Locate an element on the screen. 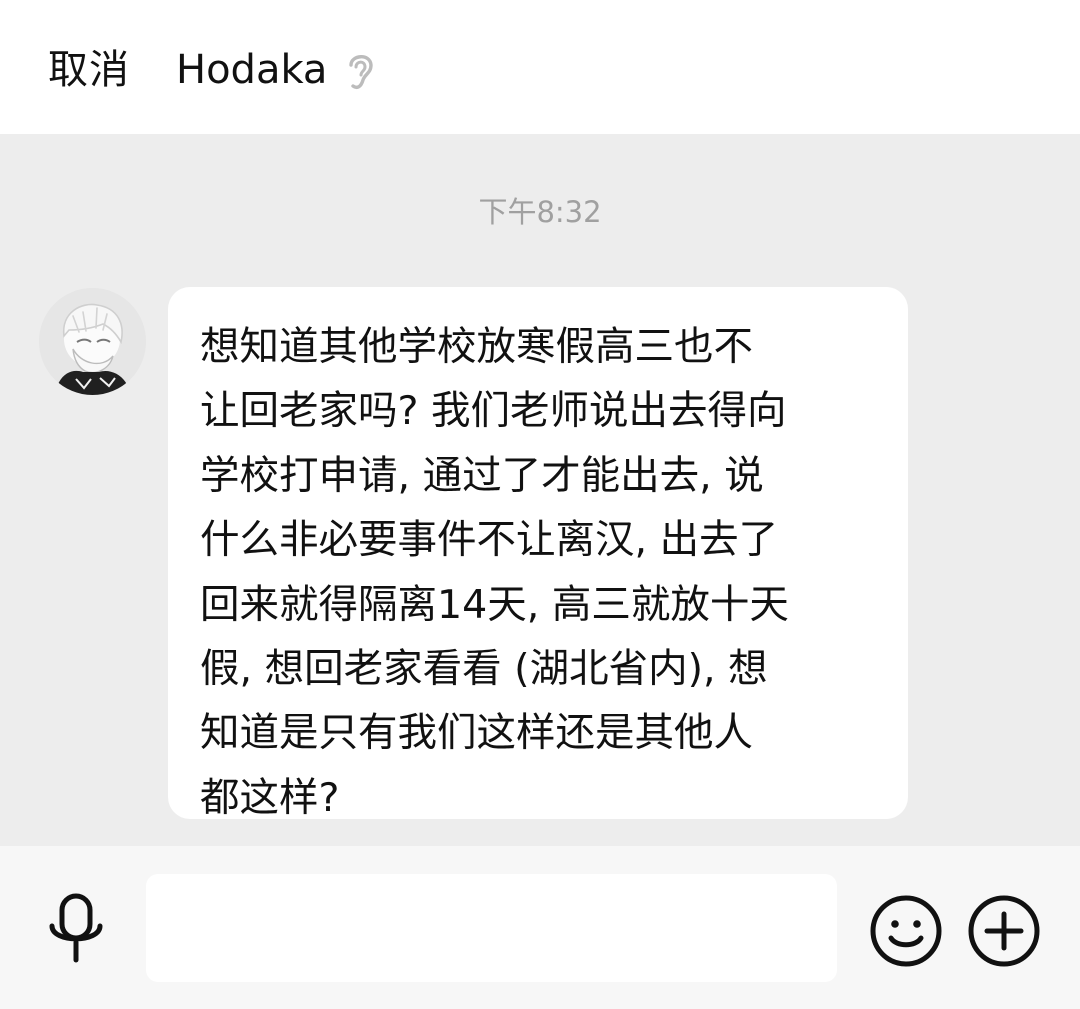  ear-icon is located at coordinates (361, 72).